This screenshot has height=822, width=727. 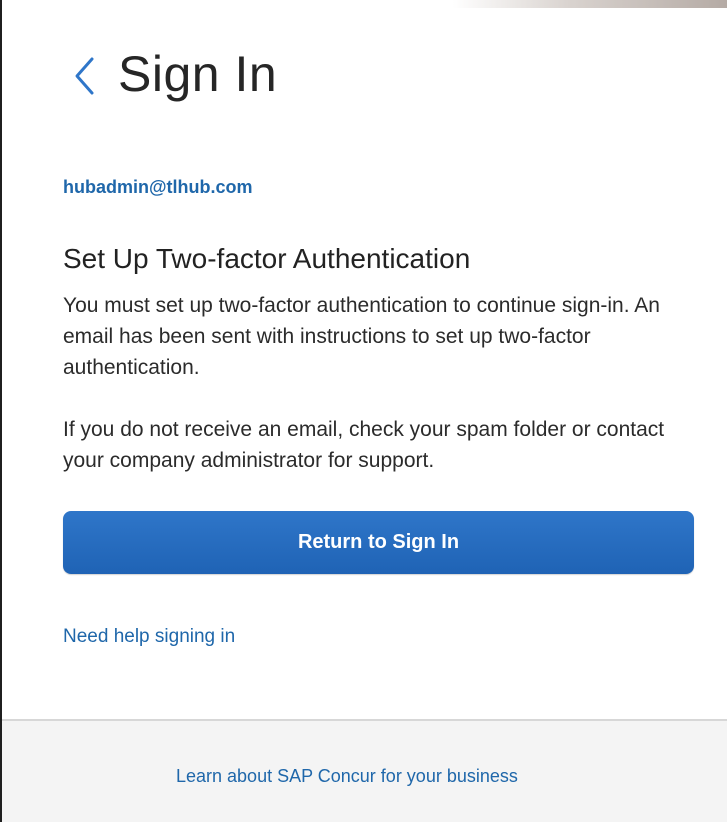 I want to click on two-factor-heading: Set Up Two-factor Authentication, so click(x=267, y=258).